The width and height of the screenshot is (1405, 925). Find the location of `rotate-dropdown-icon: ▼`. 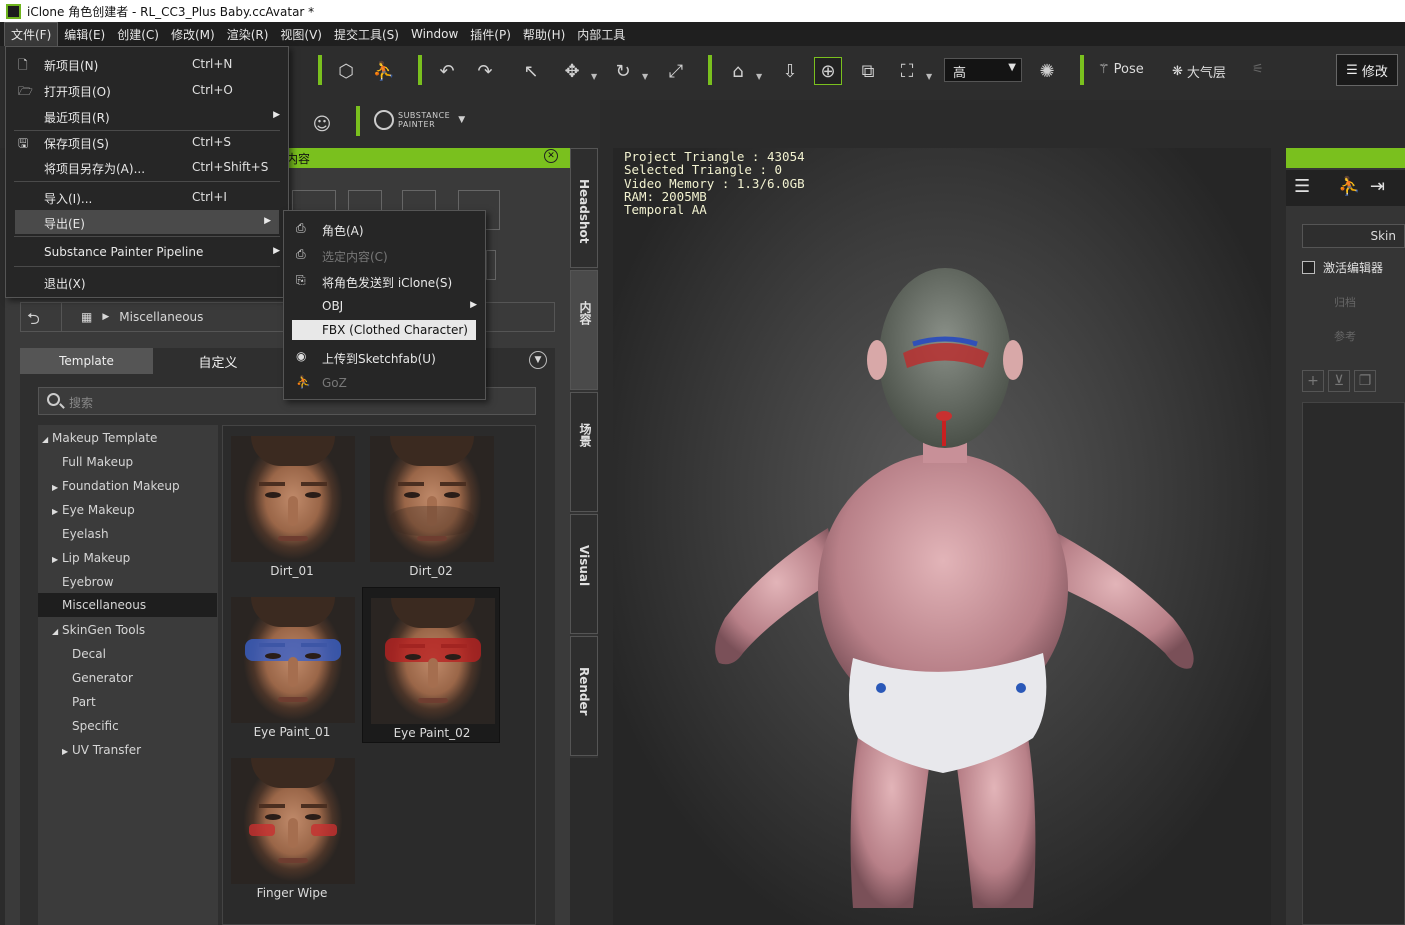

rotate-dropdown-icon: ▼ is located at coordinates (645, 76).